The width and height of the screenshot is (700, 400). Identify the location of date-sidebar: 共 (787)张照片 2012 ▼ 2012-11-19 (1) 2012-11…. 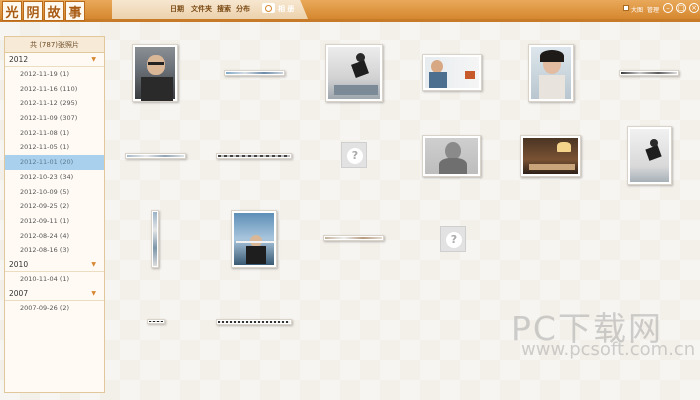
(54, 214).